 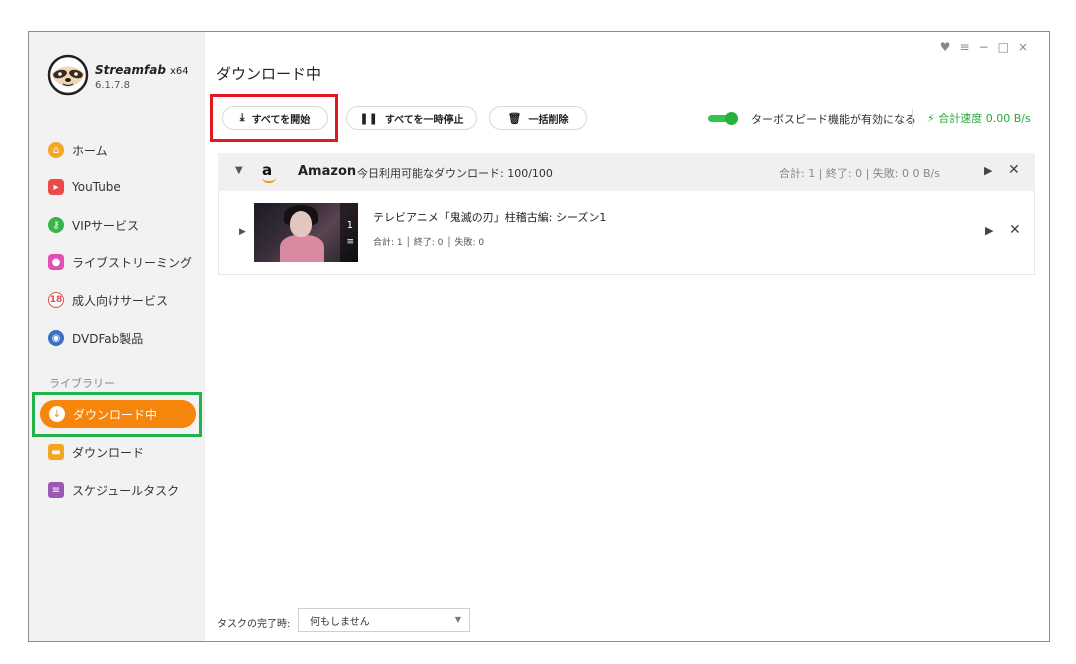 I want to click on item-title: テレビアニメ「鬼滅の刃」柱稽古編: シーズン1, so click(x=490, y=217).